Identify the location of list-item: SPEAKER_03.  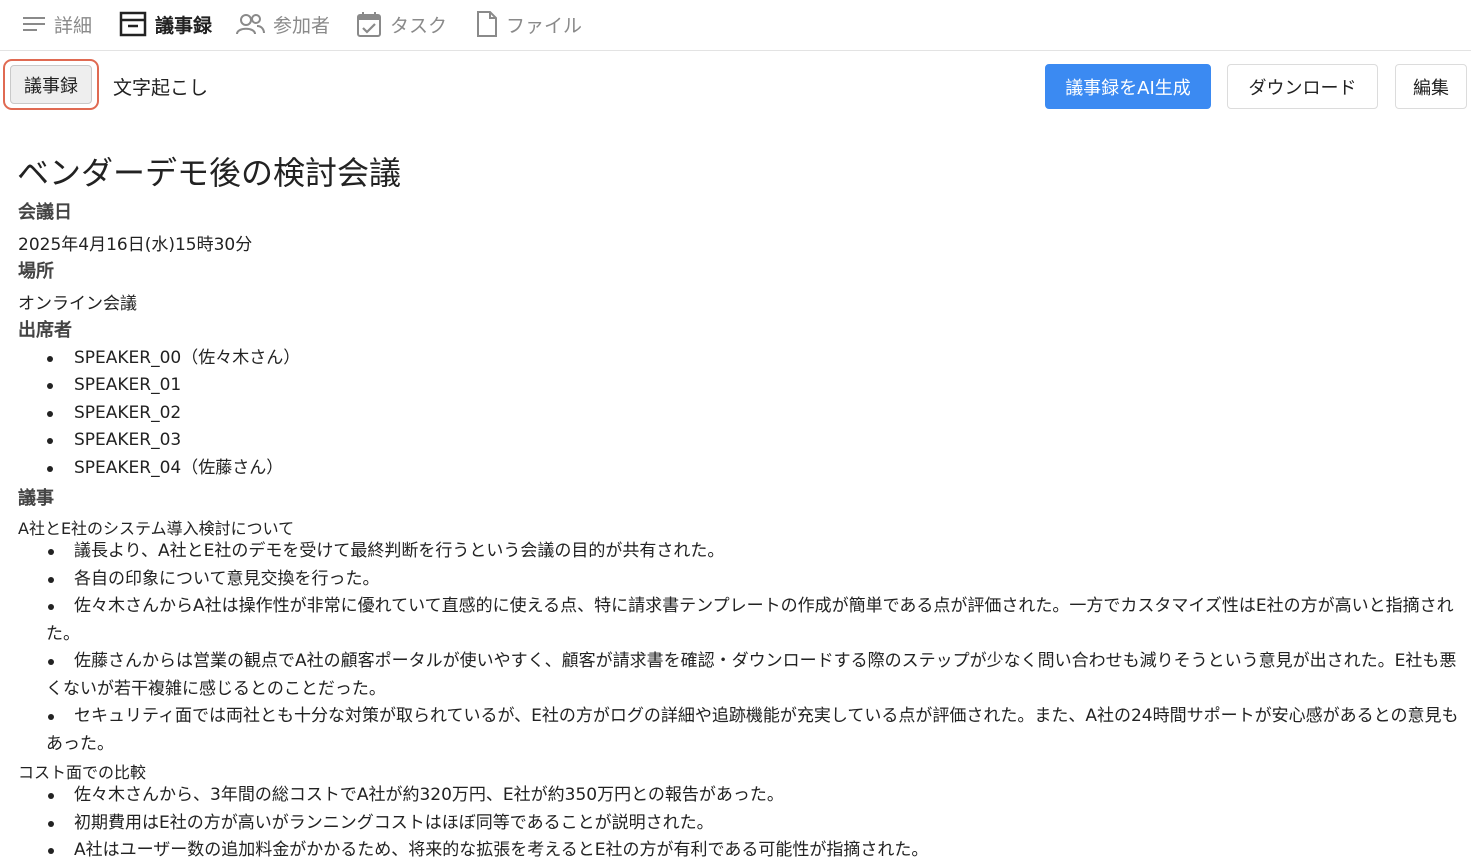
(159, 440).